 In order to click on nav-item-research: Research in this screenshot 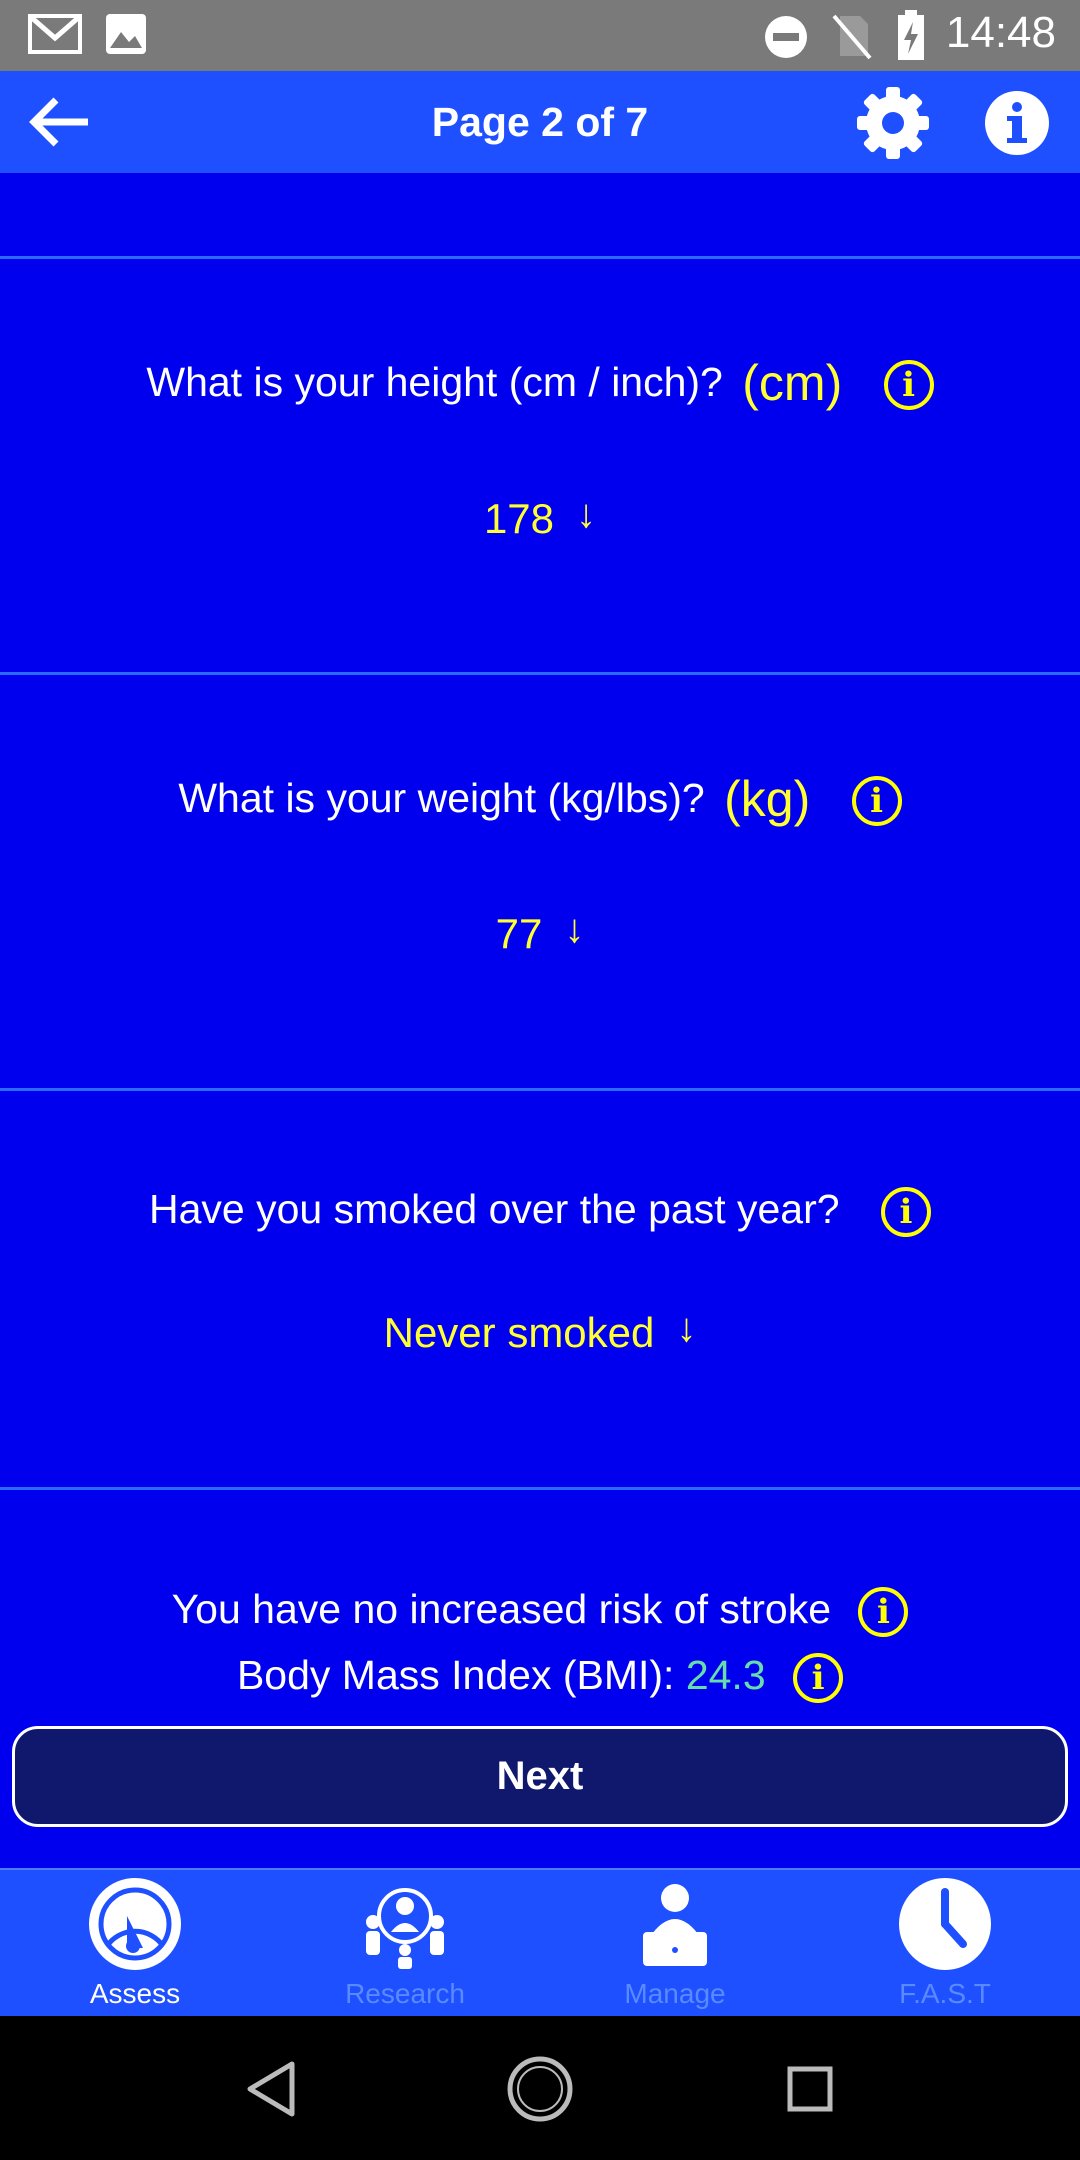, I will do `click(405, 1944)`.